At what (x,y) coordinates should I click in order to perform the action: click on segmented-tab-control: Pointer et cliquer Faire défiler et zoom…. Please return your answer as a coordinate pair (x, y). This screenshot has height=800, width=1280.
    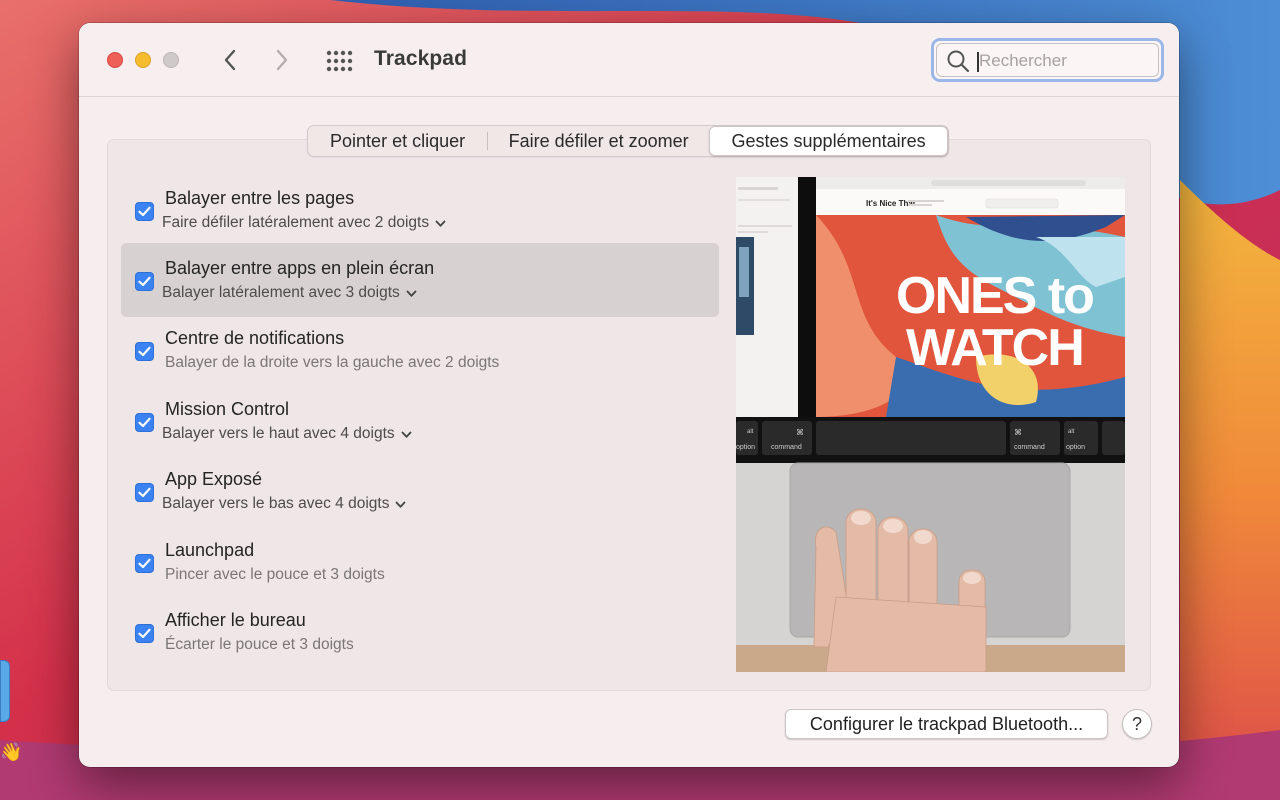
    Looking at the image, I should click on (628, 141).